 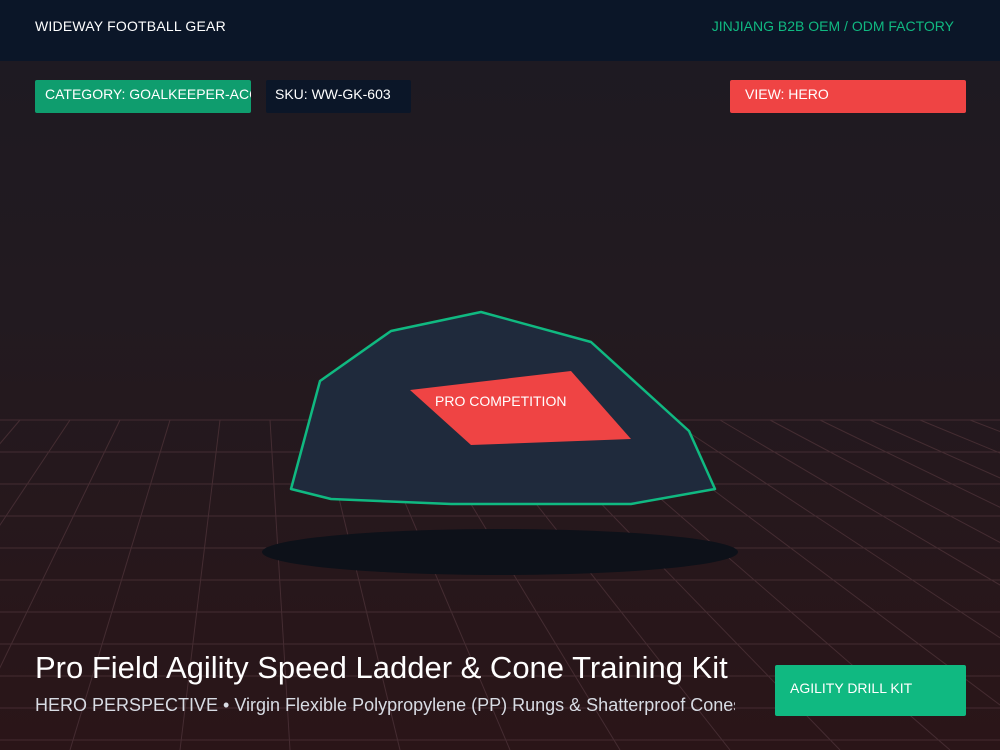 What do you see at coordinates (500, 401) in the screenshot?
I see `product-badge-label: PRO COMPETITION` at bounding box center [500, 401].